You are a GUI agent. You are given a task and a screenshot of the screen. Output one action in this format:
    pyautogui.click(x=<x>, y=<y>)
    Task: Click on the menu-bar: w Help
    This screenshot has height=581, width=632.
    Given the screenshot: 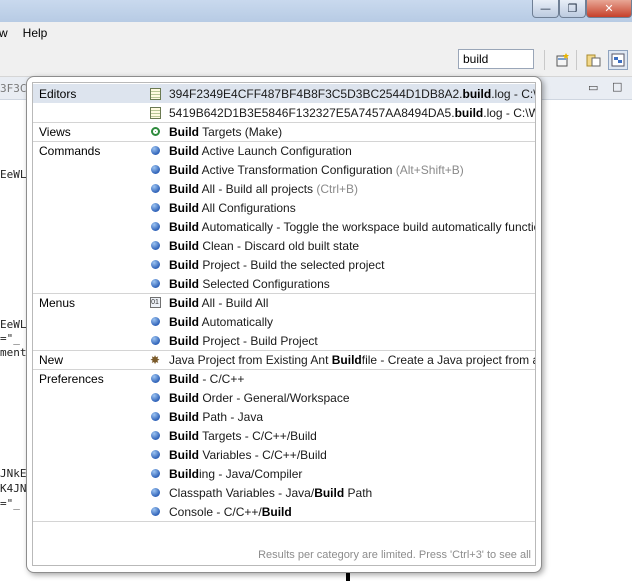 What is the action you would take?
    pyautogui.click(x=316, y=33)
    